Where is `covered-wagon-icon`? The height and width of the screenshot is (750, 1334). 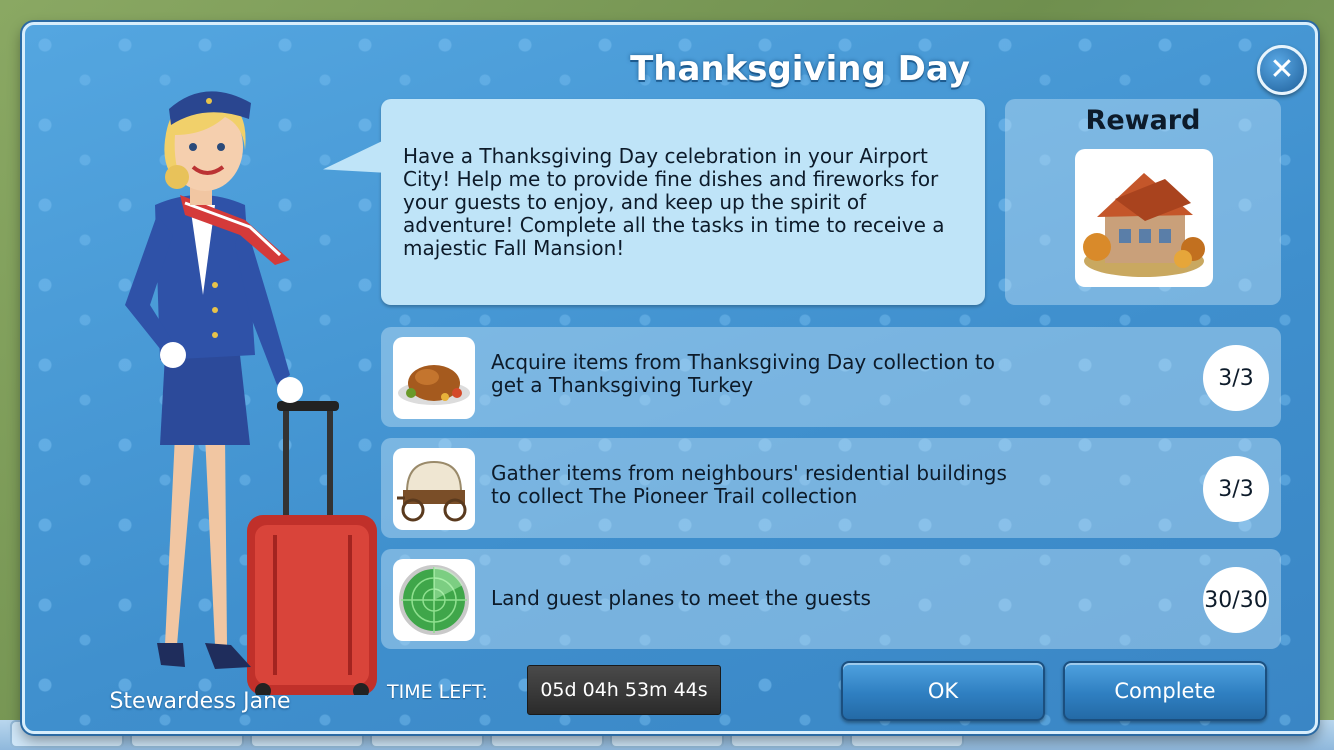
covered-wagon-icon is located at coordinates (432, 491).